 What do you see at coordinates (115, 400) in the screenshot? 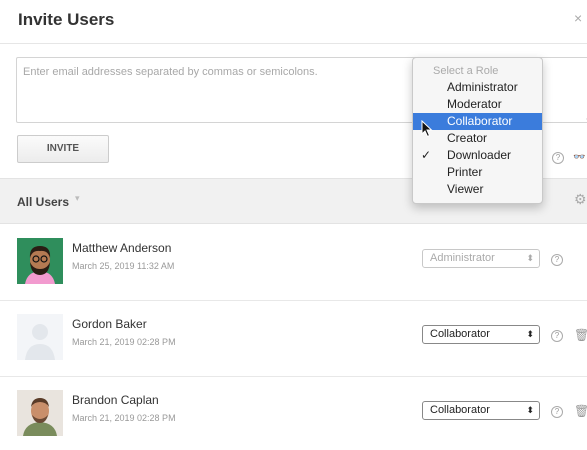
I see `user-name: Brandon Caplan` at bounding box center [115, 400].